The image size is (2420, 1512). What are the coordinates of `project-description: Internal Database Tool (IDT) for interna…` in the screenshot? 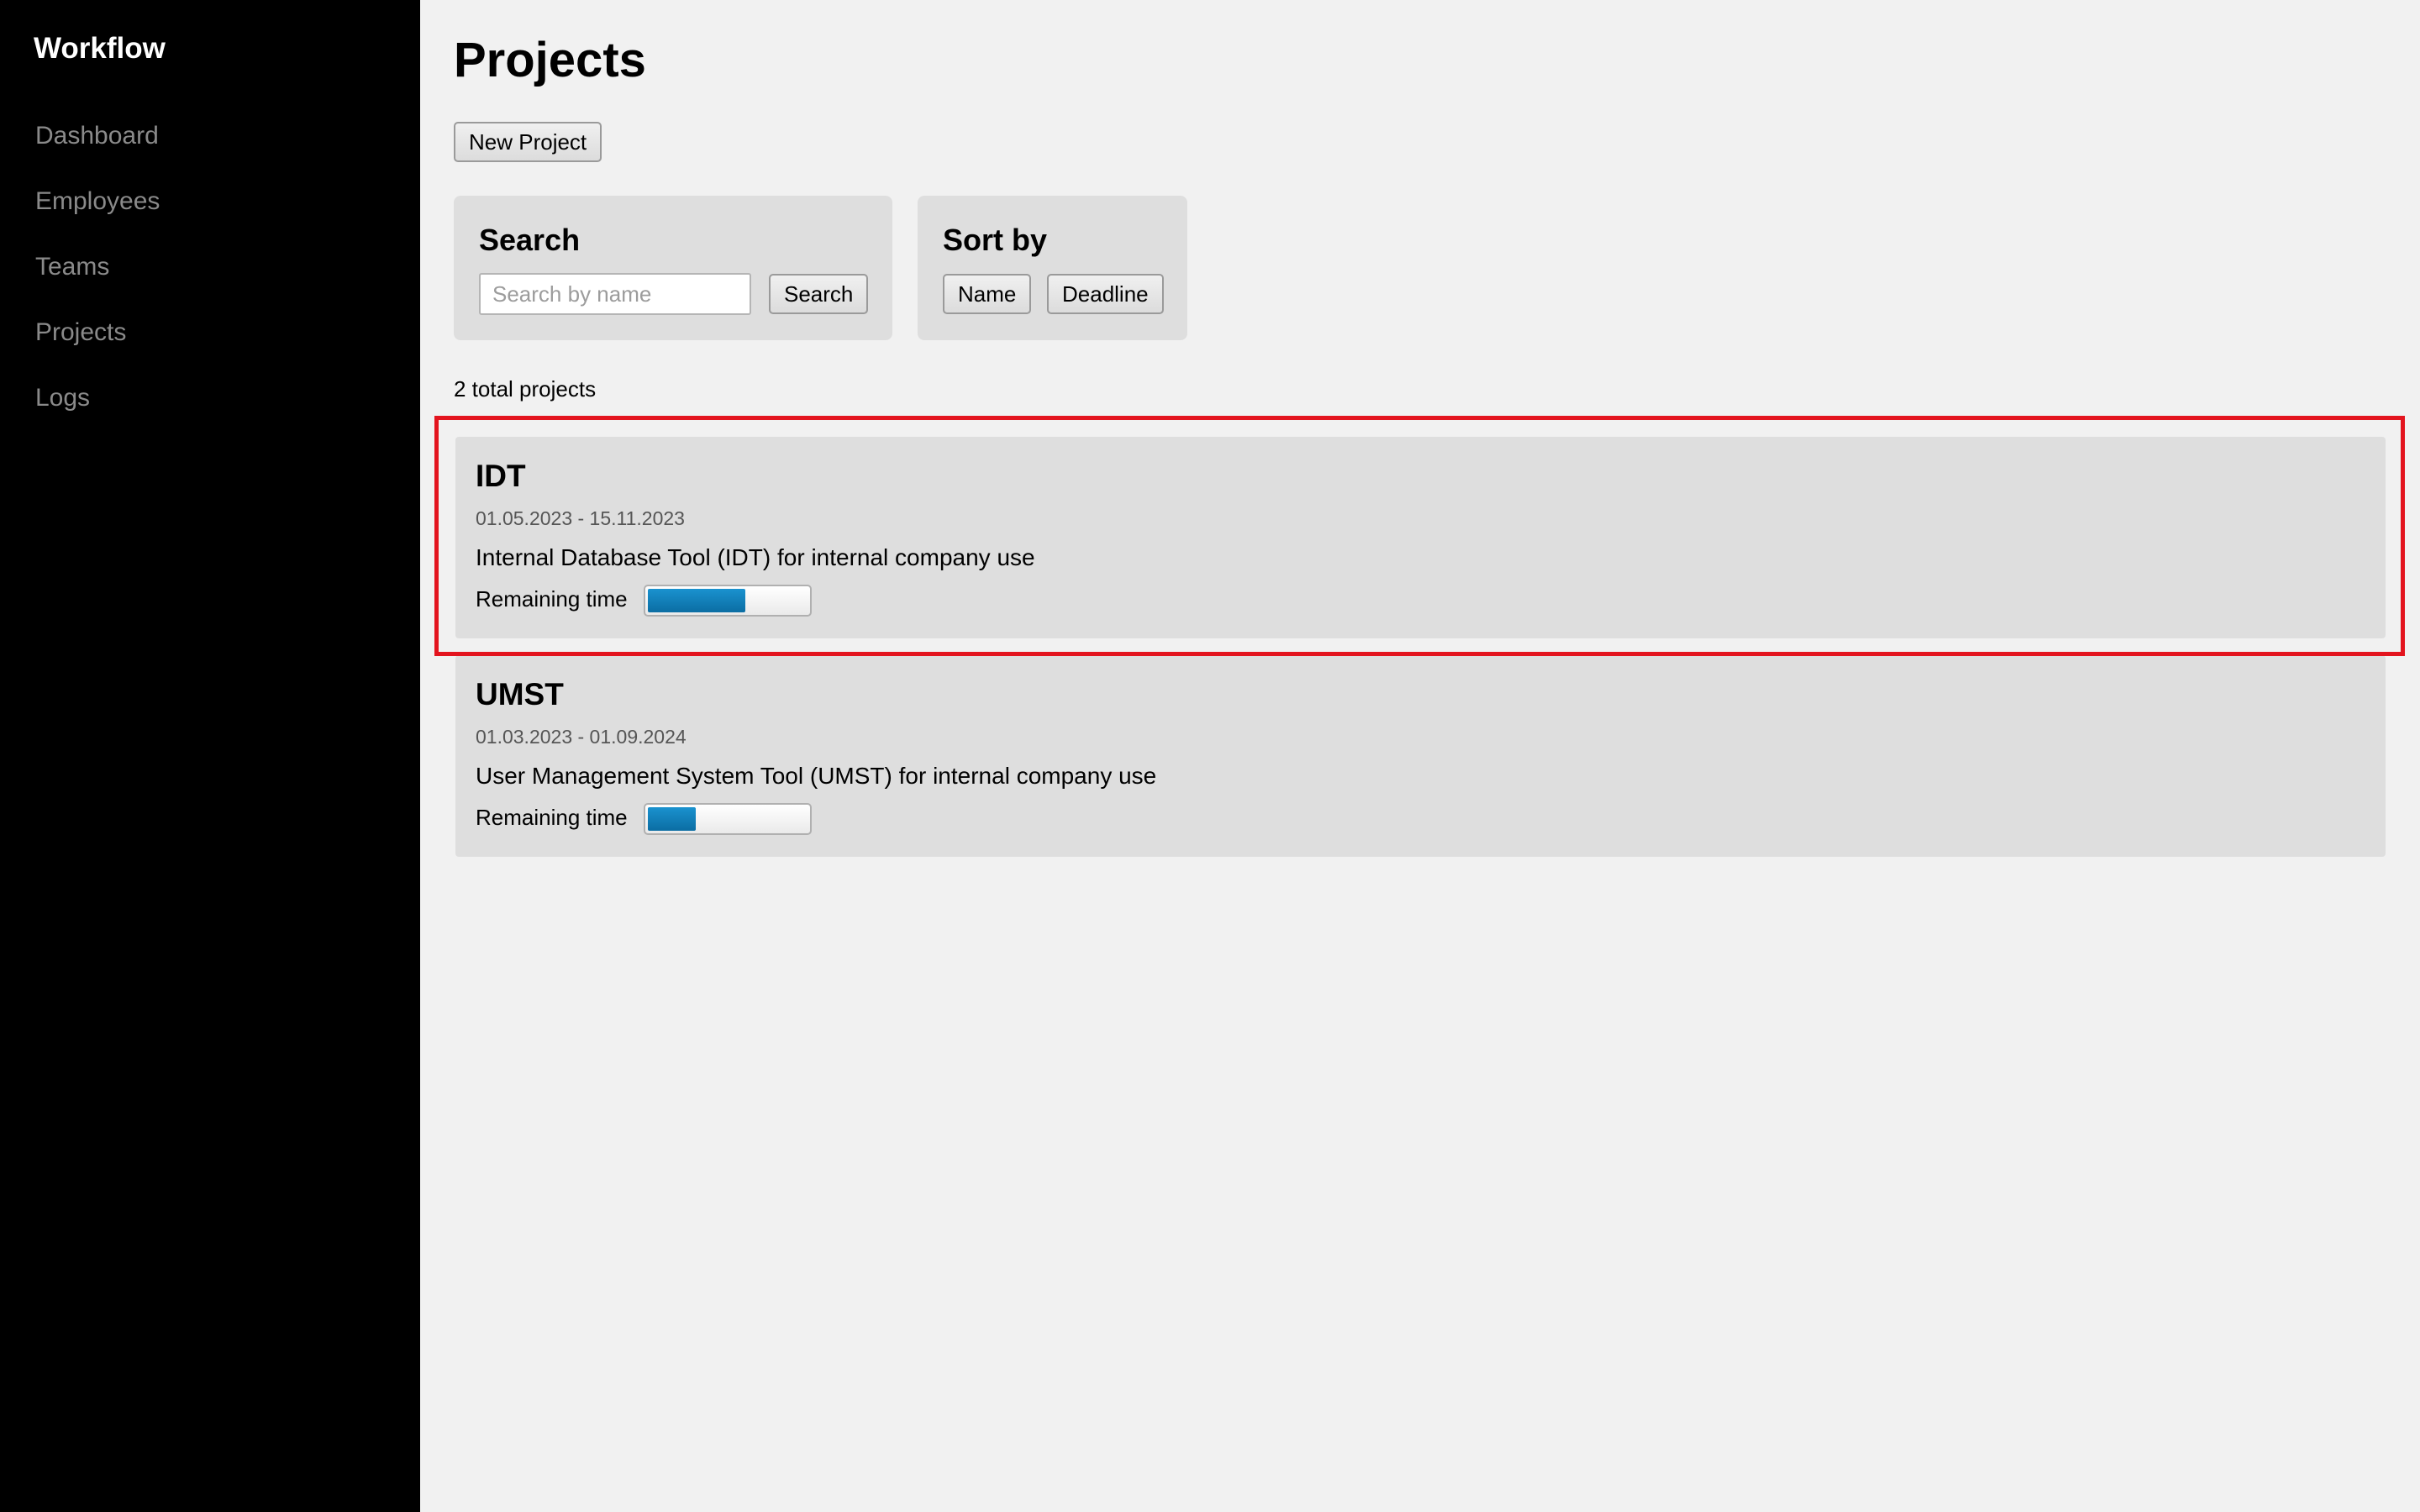 It's located at (755, 557).